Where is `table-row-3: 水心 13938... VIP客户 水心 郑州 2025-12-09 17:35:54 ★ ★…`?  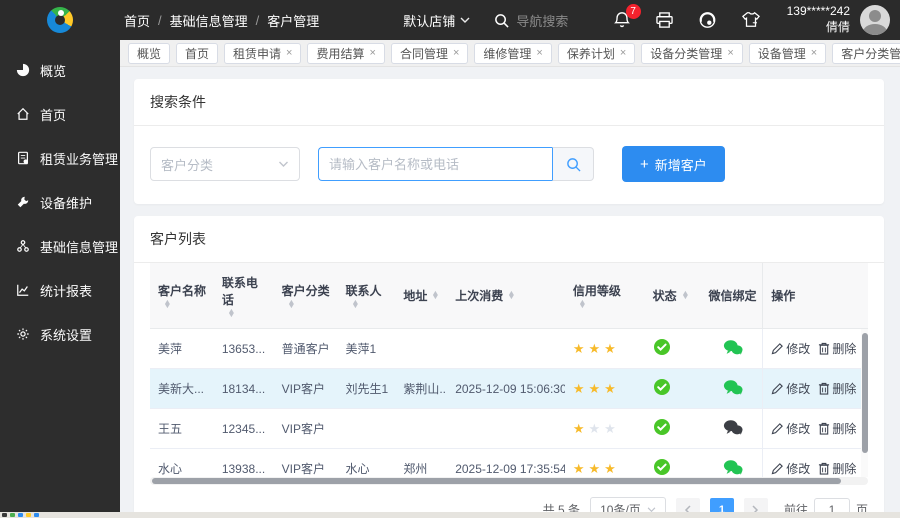 table-row-3: 水心 13938... VIP客户 水心 郑州 2025-12-09 17:35:54 ★ ★… is located at coordinates (509, 463).